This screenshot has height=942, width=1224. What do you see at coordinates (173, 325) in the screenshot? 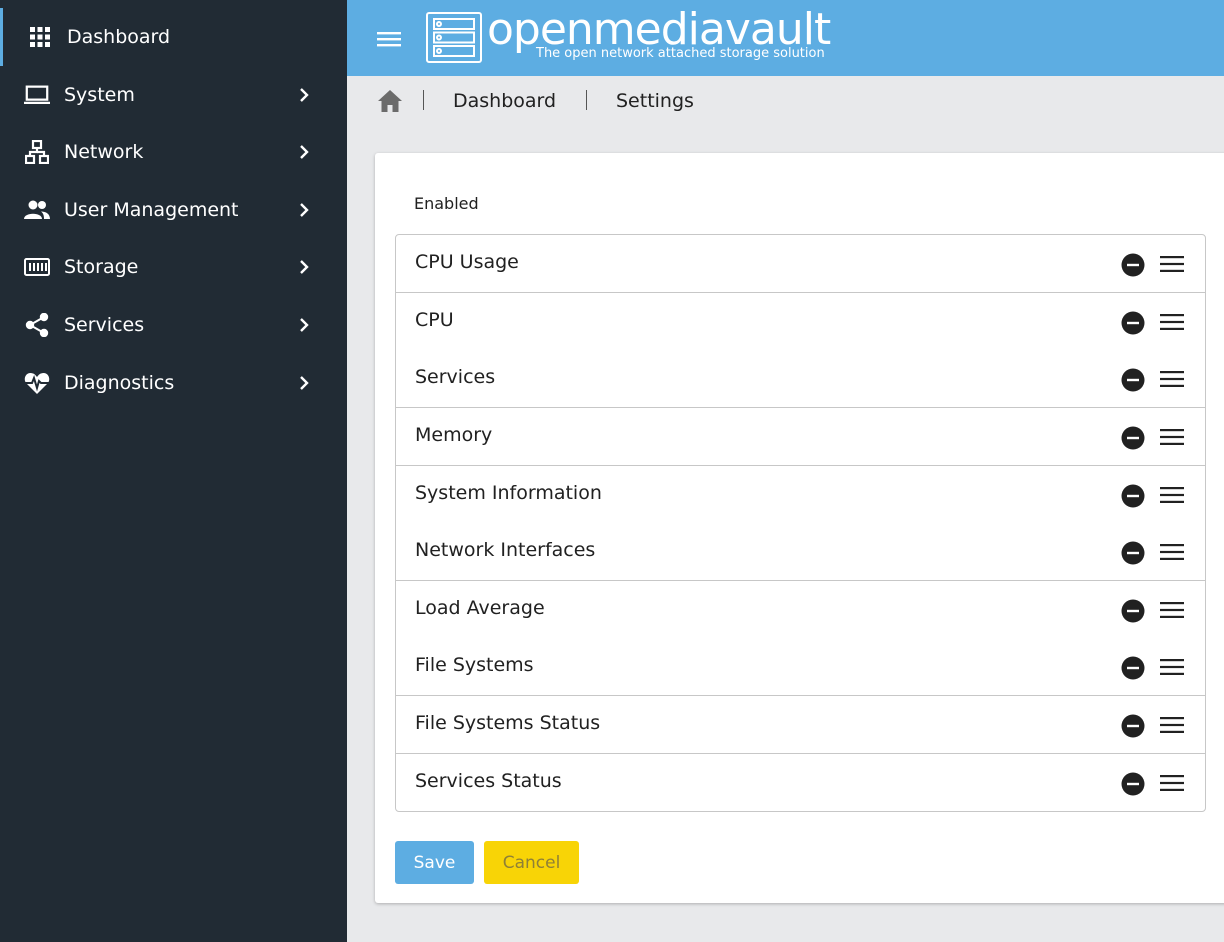
I see `sidebar-item-services: Services` at bounding box center [173, 325].